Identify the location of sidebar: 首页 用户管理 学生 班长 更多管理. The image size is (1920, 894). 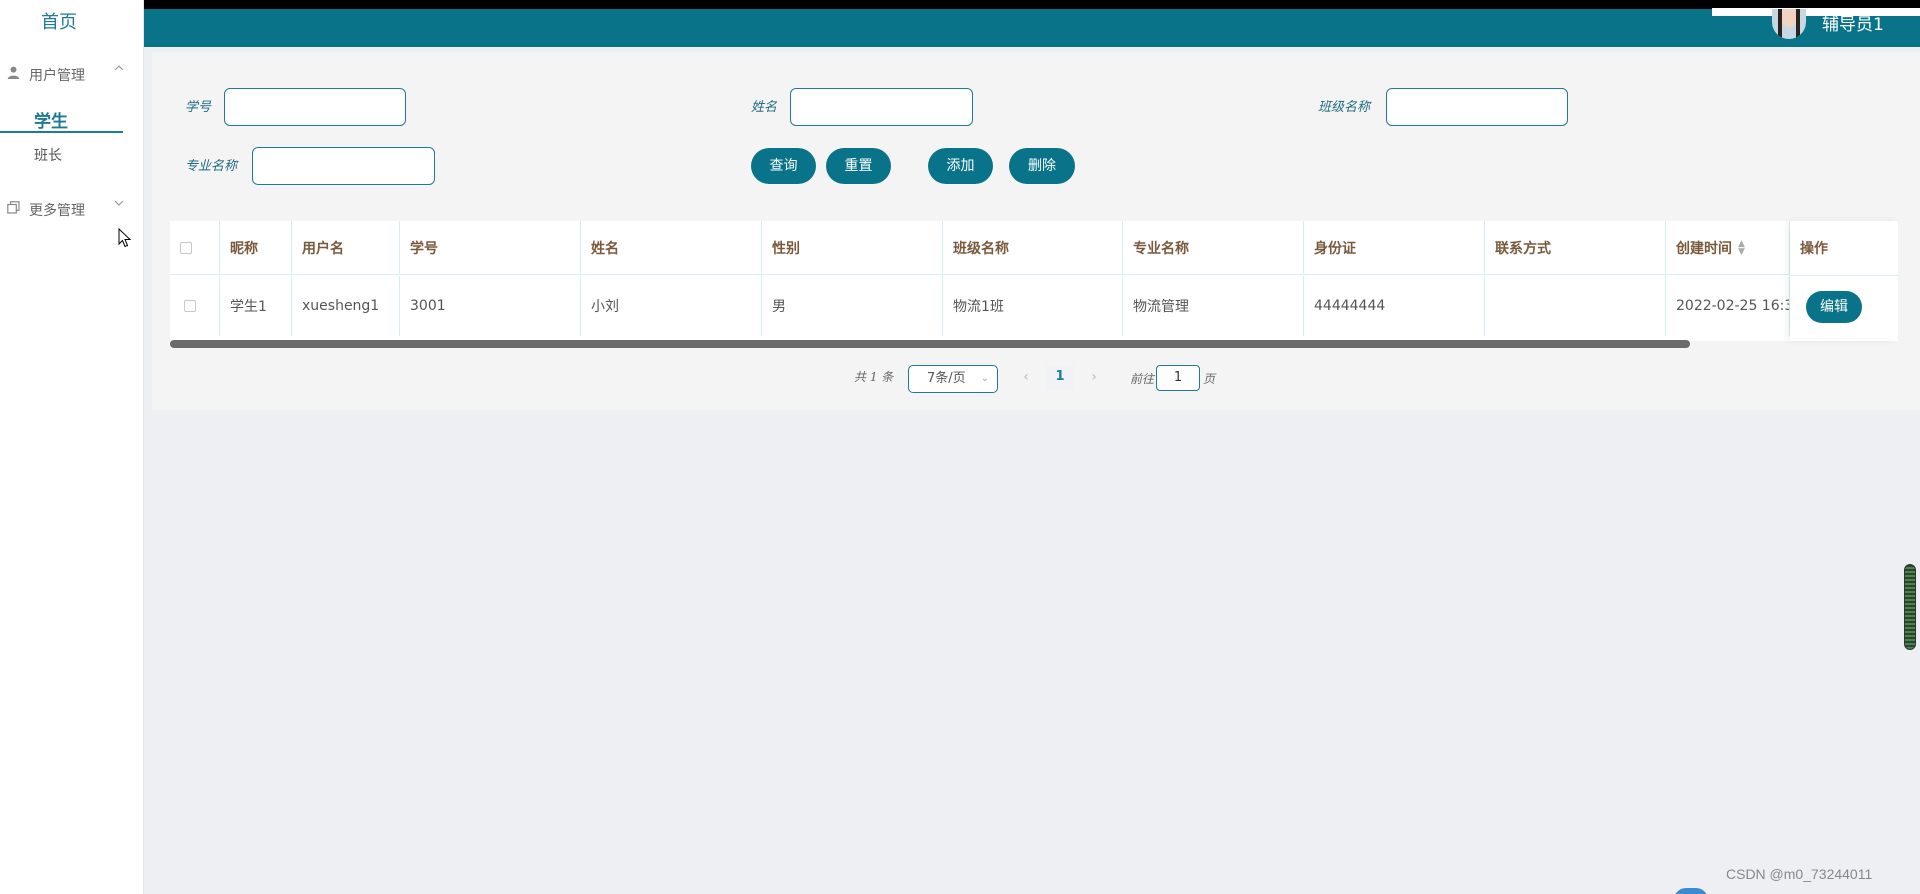
(72, 447).